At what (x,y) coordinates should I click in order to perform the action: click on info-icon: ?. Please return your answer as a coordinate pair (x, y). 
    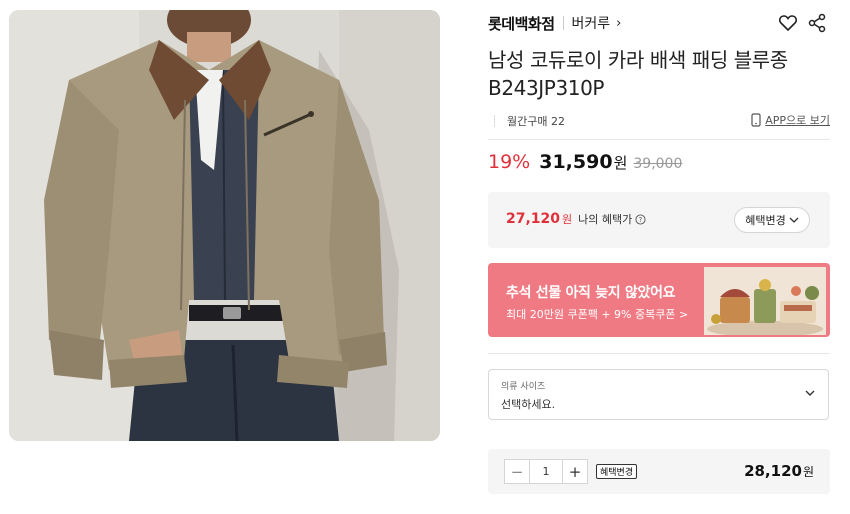
    Looking at the image, I should click on (640, 219).